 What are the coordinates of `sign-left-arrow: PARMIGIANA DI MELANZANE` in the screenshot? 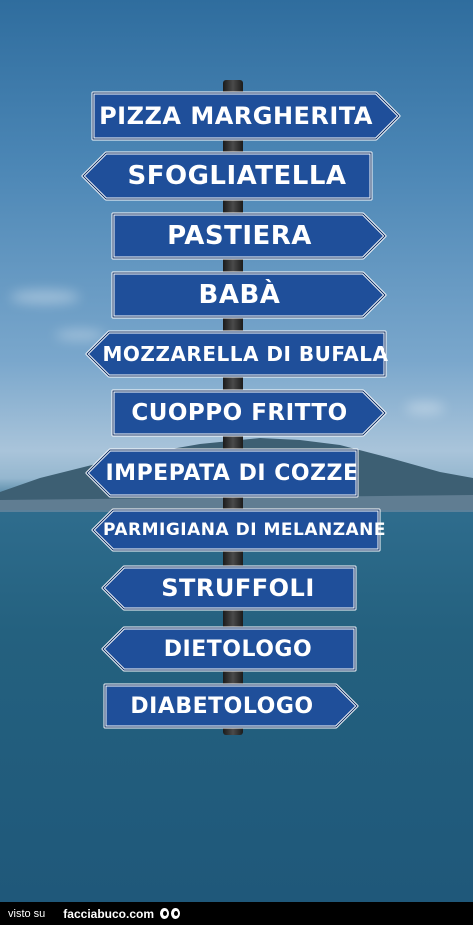 It's located at (238, 530).